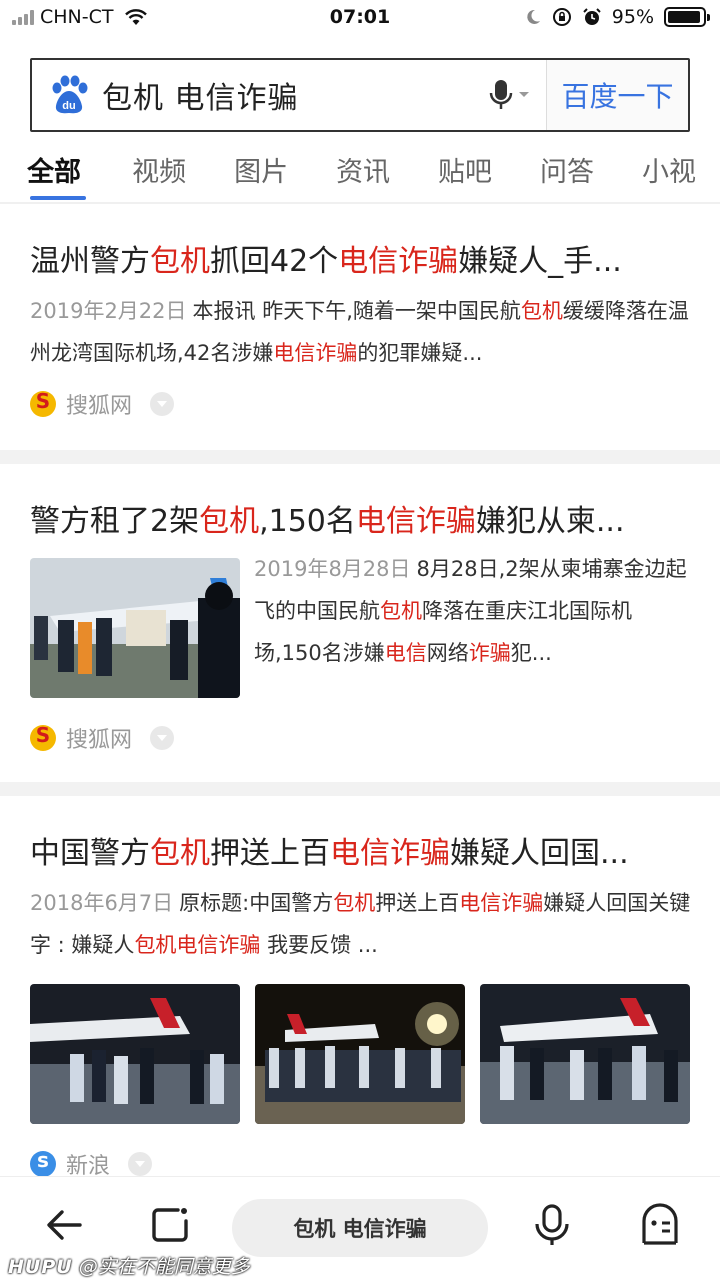 This screenshot has height=1280, width=720. What do you see at coordinates (561, 17) in the screenshot?
I see `rotation-lock-icon` at bounding box center [561, 17].